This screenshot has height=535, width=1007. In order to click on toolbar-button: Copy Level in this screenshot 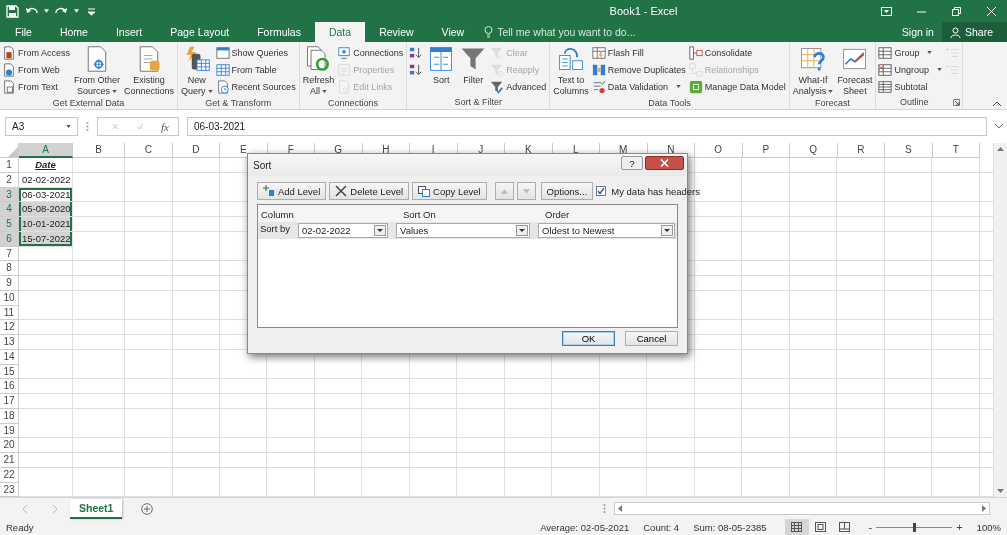, I will do `click(449, 191)`.